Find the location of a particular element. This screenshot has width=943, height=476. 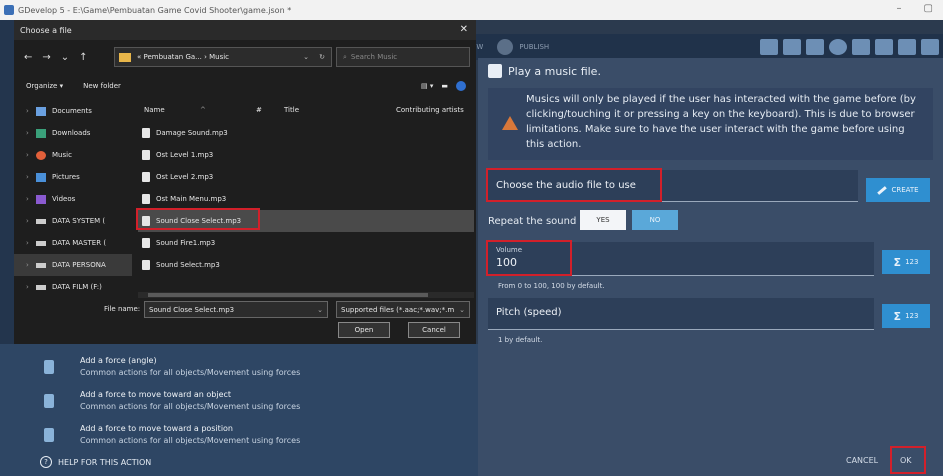

create-button: CREATE is located at coordinates (898, 190).